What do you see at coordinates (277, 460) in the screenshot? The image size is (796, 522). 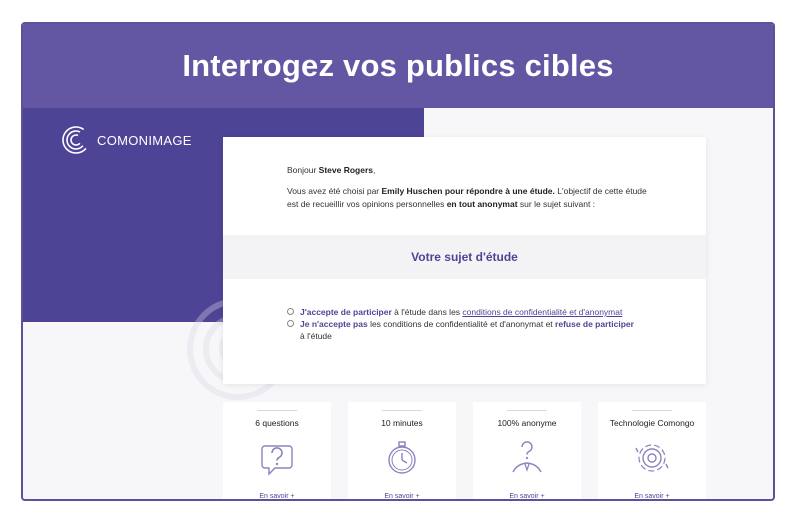 I see `question-bubble-icon` at bounding box center [277, 460].